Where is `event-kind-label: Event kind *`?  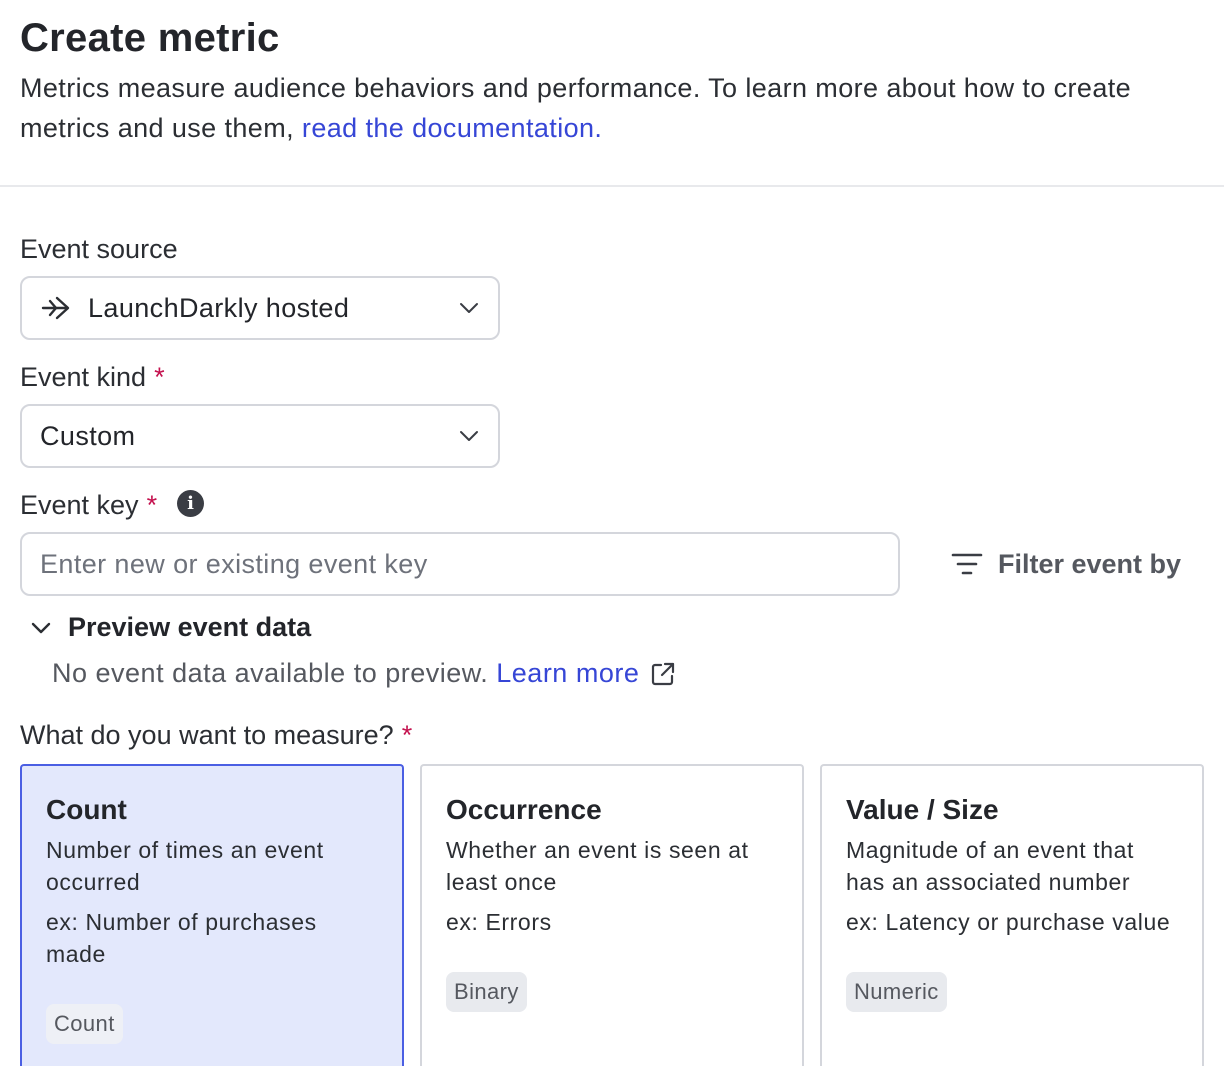 event-kind-label: Event kind * is located at coordinates (92, 377).